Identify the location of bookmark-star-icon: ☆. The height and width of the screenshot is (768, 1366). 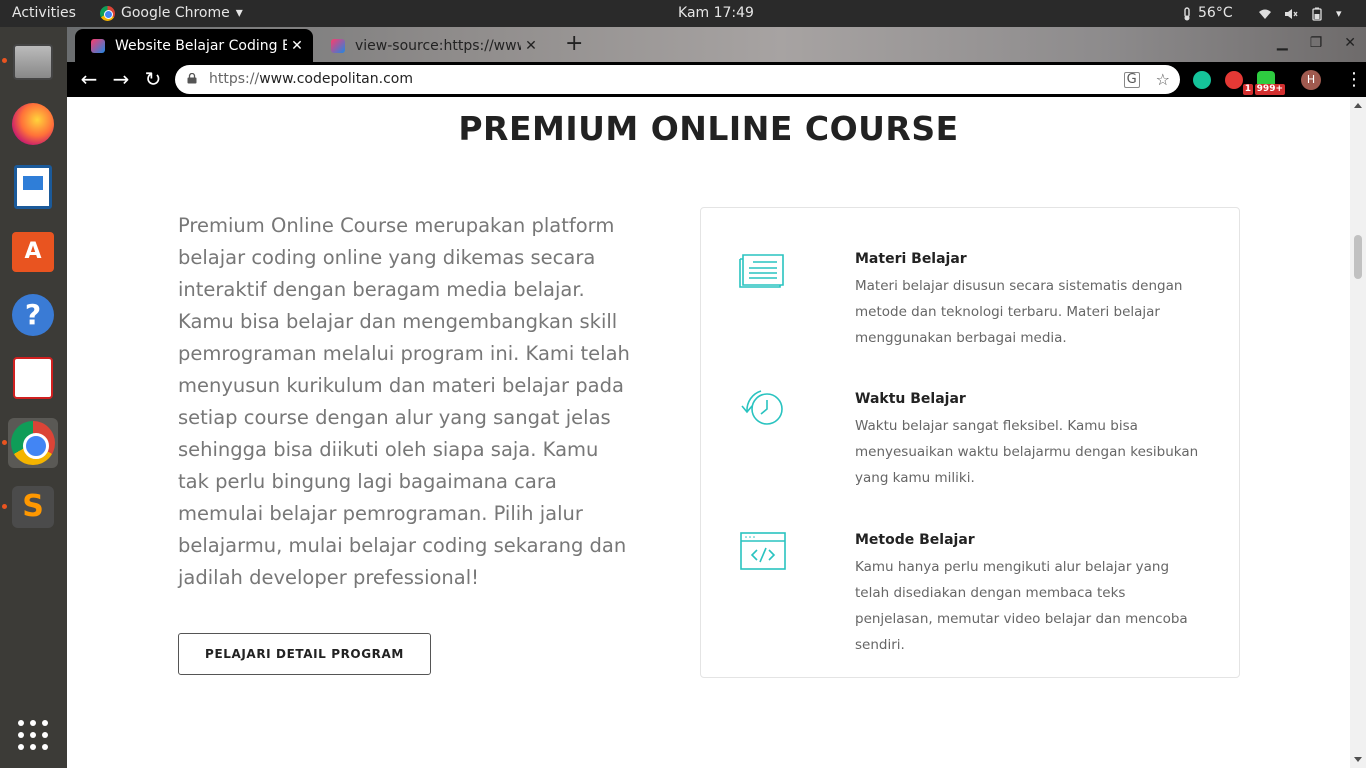
(1163, 79).